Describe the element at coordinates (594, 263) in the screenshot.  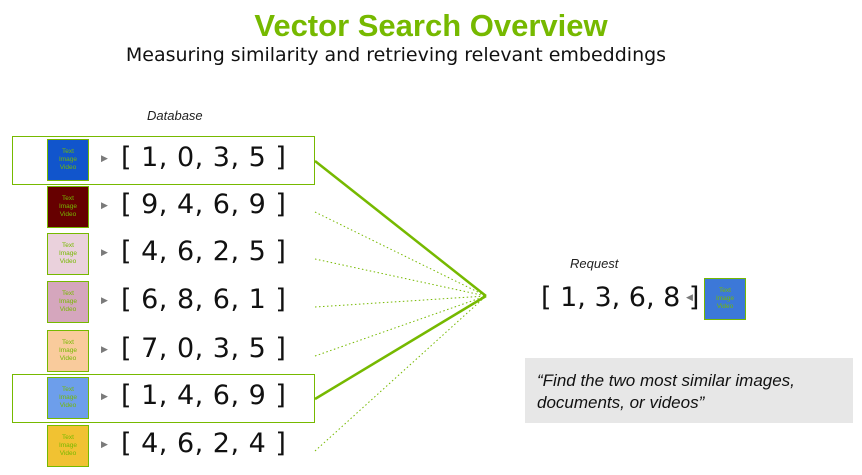
I see `request-label: Request` at that location.